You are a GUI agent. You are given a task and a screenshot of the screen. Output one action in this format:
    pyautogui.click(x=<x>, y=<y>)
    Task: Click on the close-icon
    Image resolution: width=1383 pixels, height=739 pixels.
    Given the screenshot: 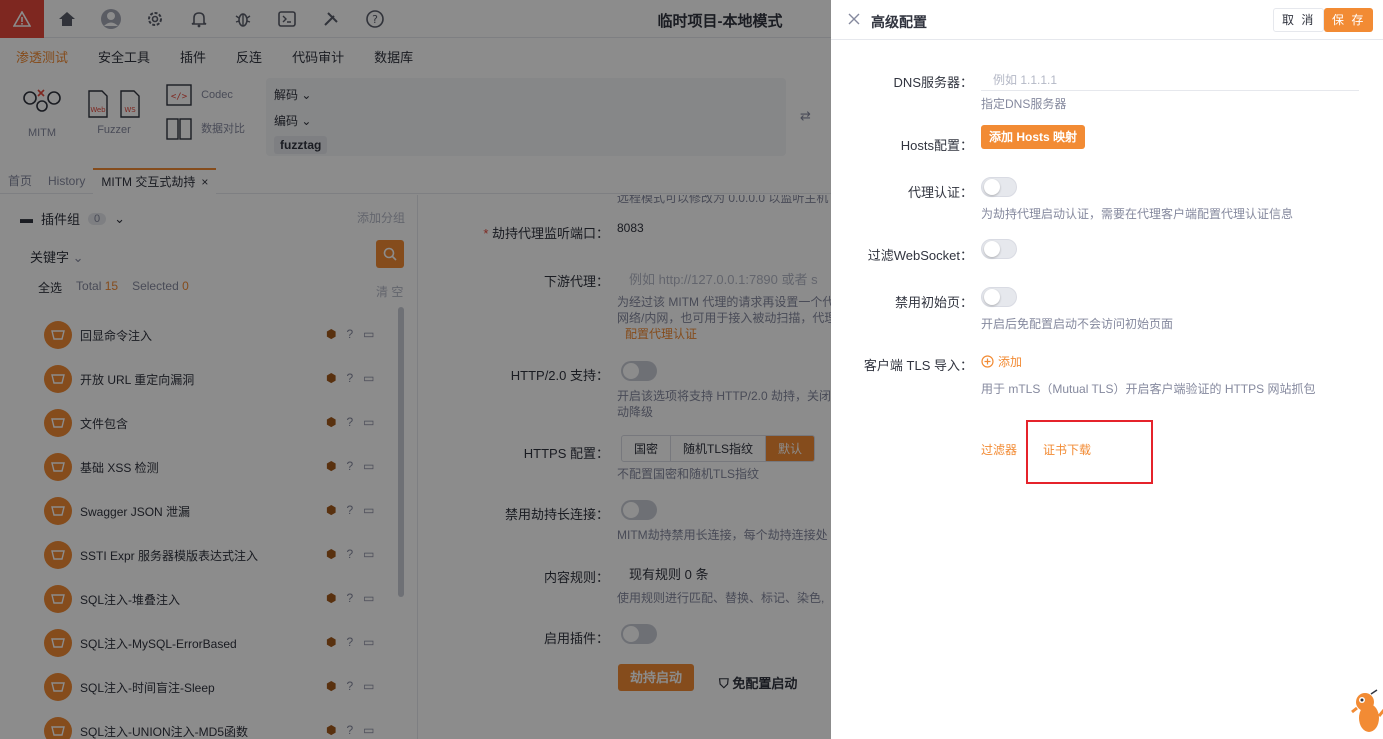 What is the action you would take?
    pyautogui.click(x=854, y=19)
    